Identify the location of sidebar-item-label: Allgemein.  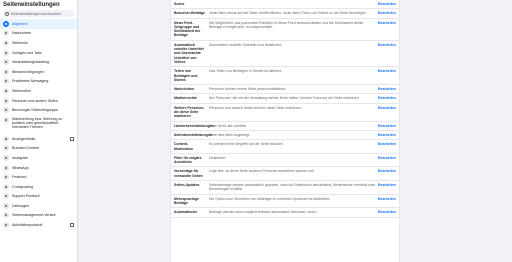
(20, 23).